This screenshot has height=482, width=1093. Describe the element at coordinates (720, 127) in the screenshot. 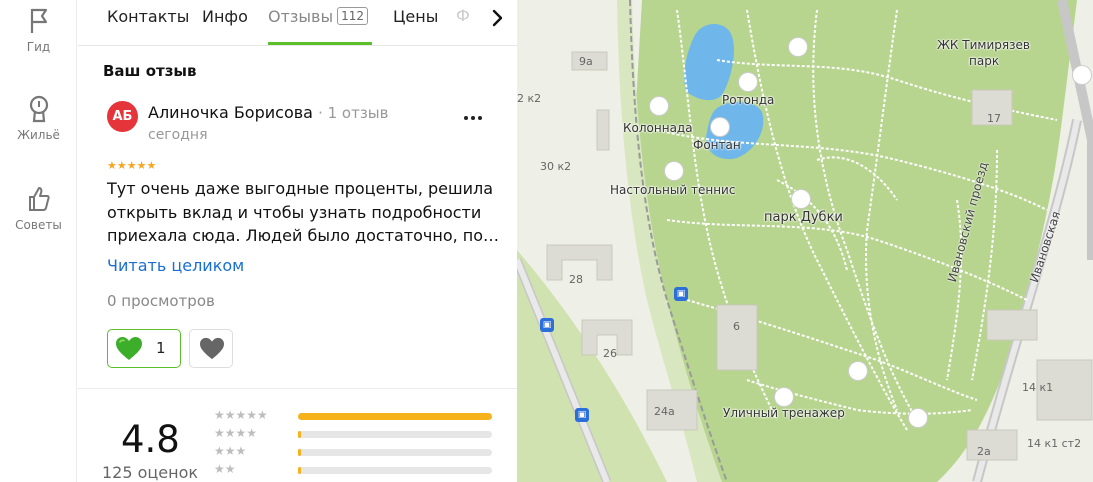

I see `fountain-icon` at that location.